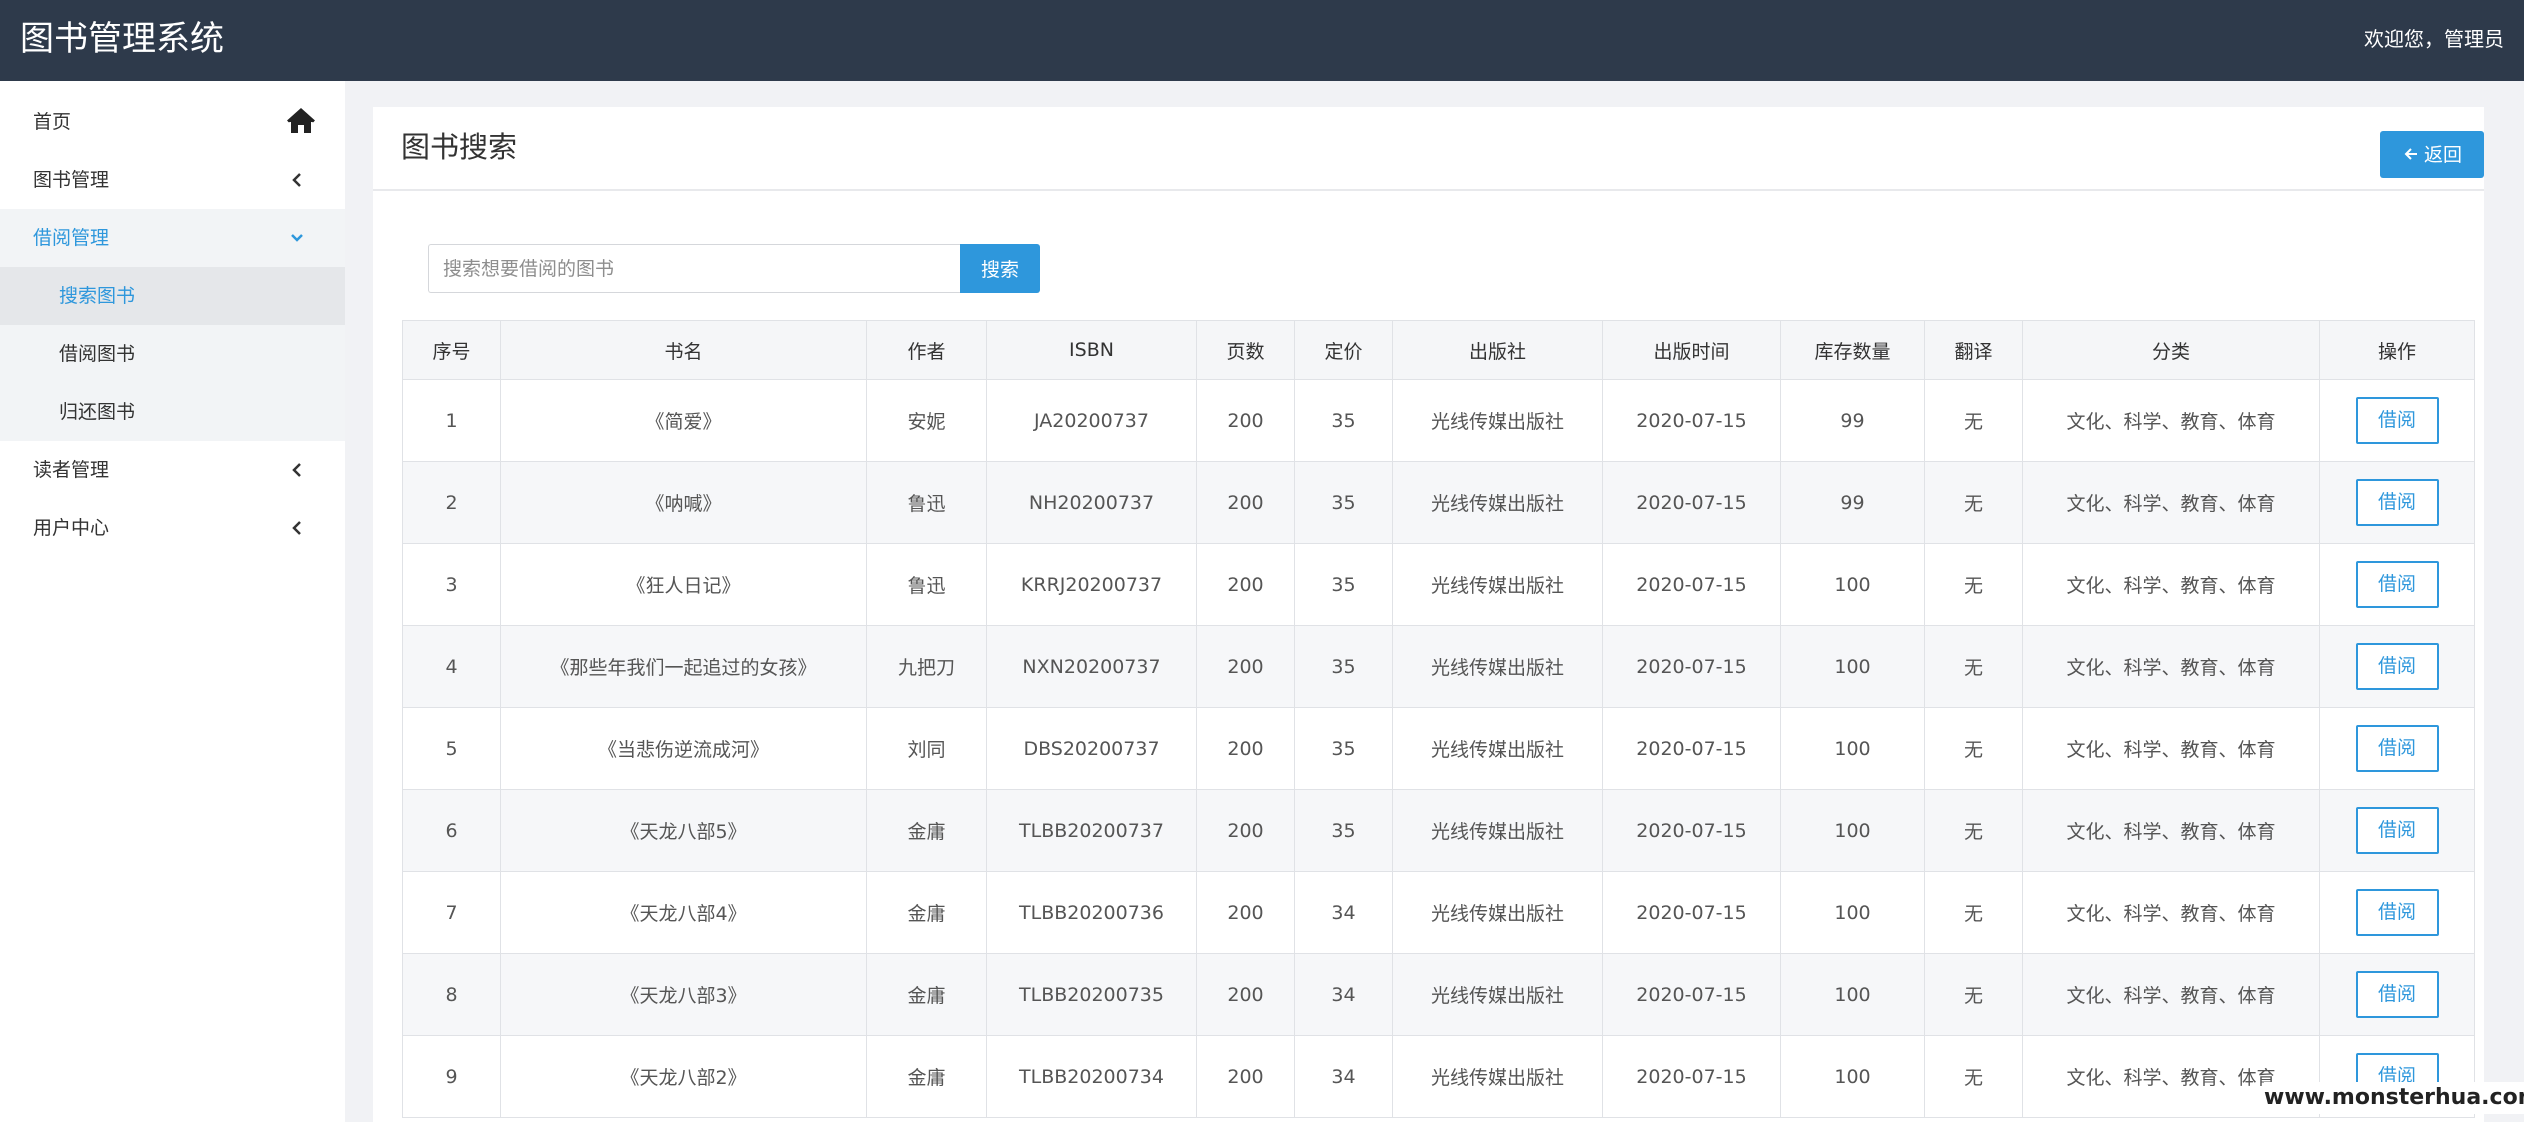  What do you see at coordinates (2397, 350) in the screenshot?
I see `column-header: 操作` at bounding box center [2397, 350].